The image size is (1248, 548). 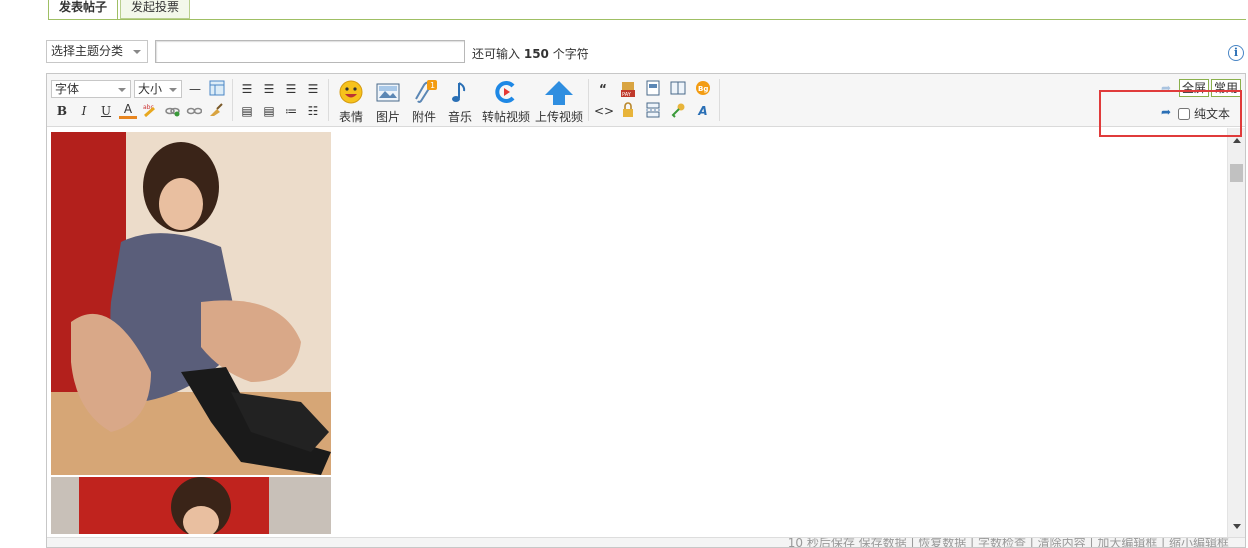 What do you see at coordinates (216, 111) in the screenshot?
I see `clear-format-icon` at bounding box center [216, 111].